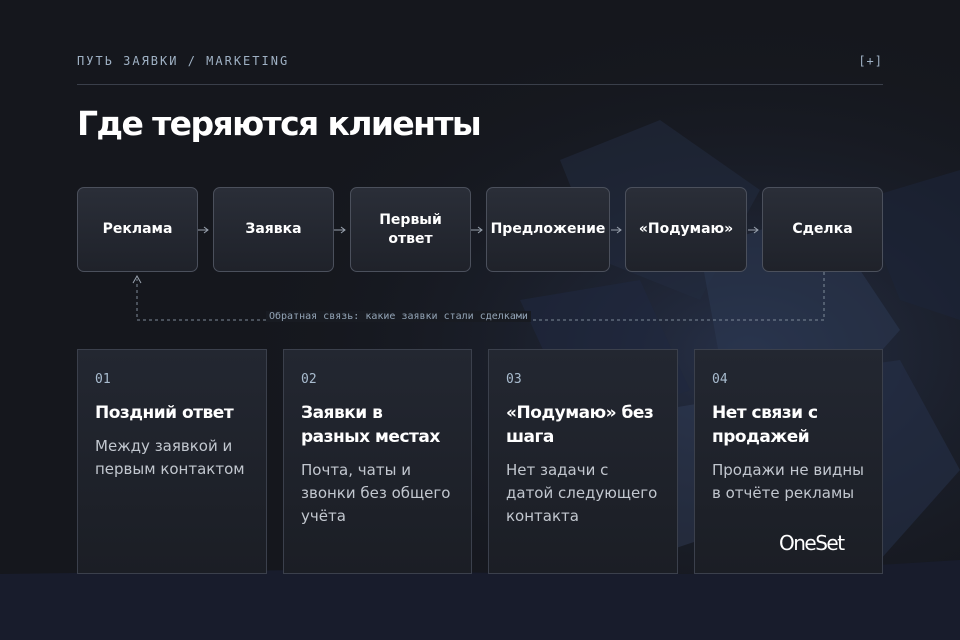  What do you see at coordinates (370, 425) in the screenshot?
I see `card-title: Заявки в разных местах` at bounding box center [370, 425].